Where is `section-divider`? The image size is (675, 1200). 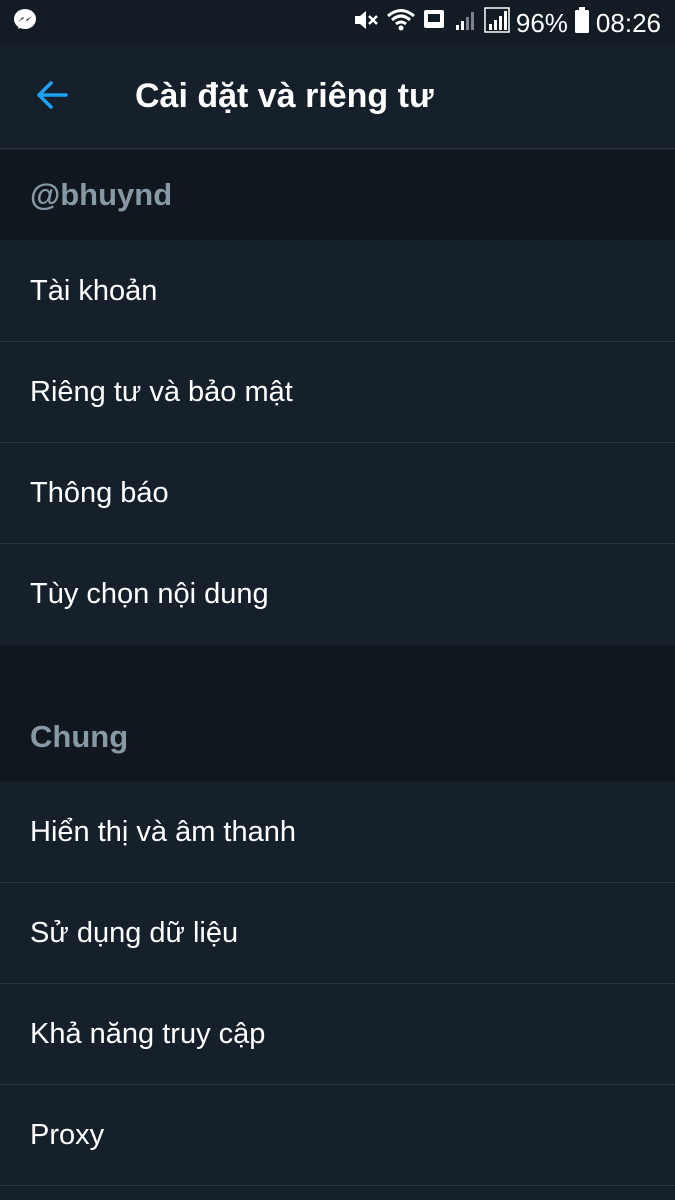 section-divider is located at coordinates (337, 669).